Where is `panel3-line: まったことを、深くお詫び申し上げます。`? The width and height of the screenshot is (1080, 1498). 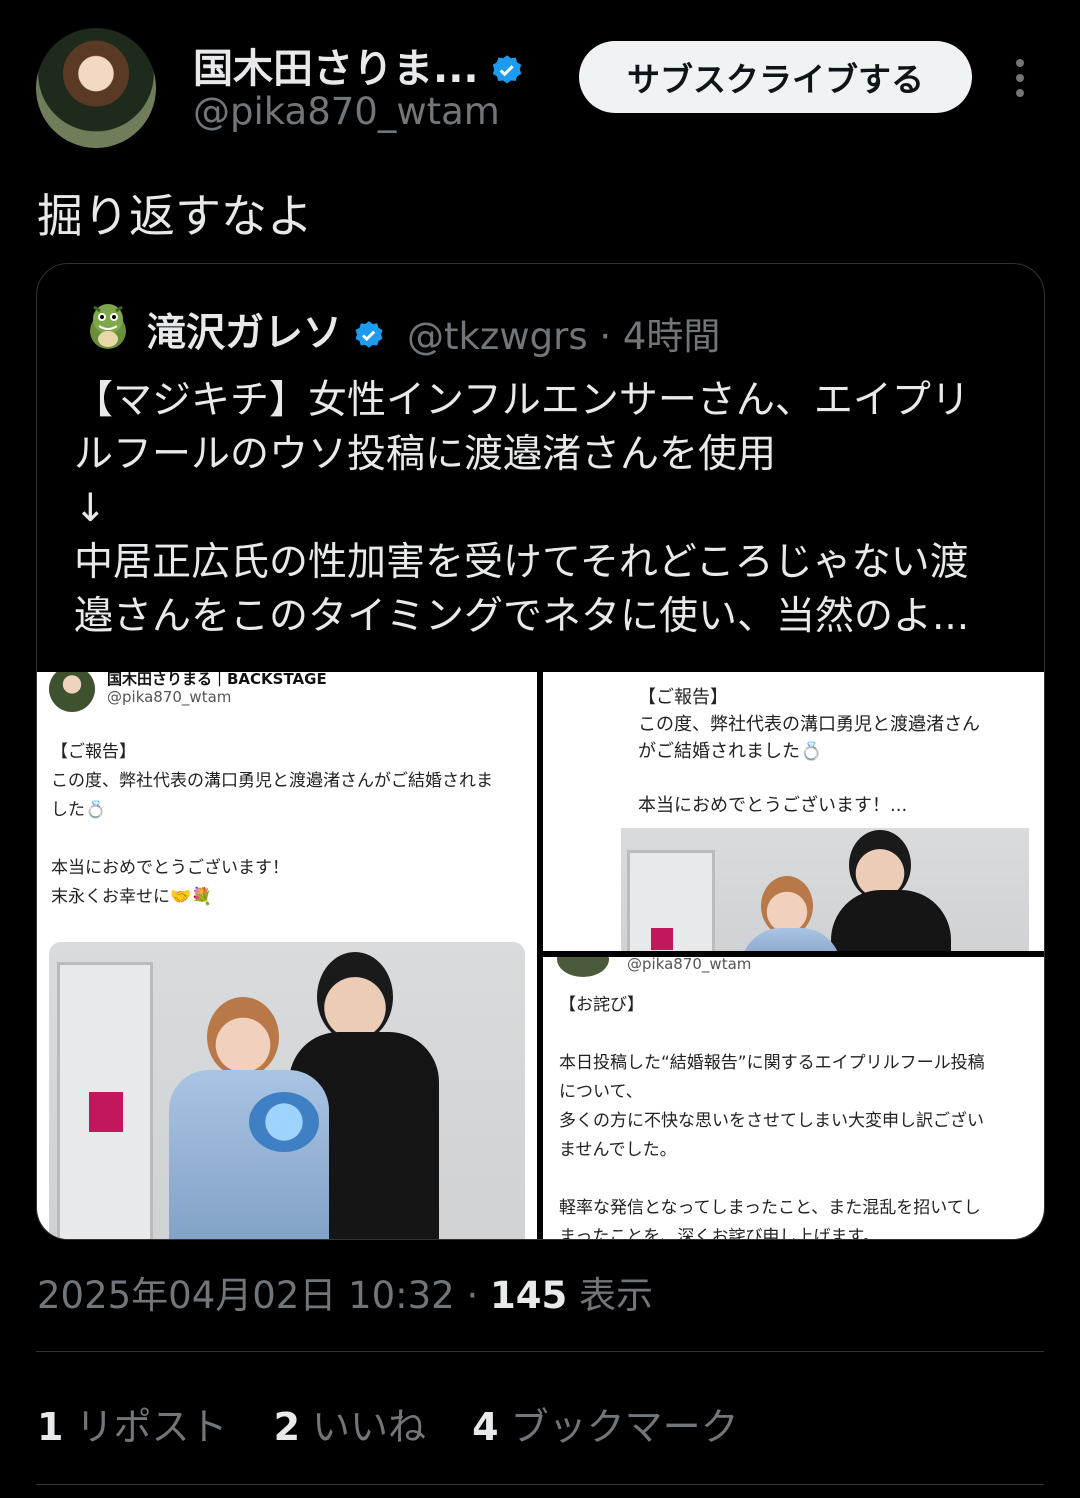
panel3-line: まったことを、深くお詫び申し上げます。 is located at coordinates (719, 1233).